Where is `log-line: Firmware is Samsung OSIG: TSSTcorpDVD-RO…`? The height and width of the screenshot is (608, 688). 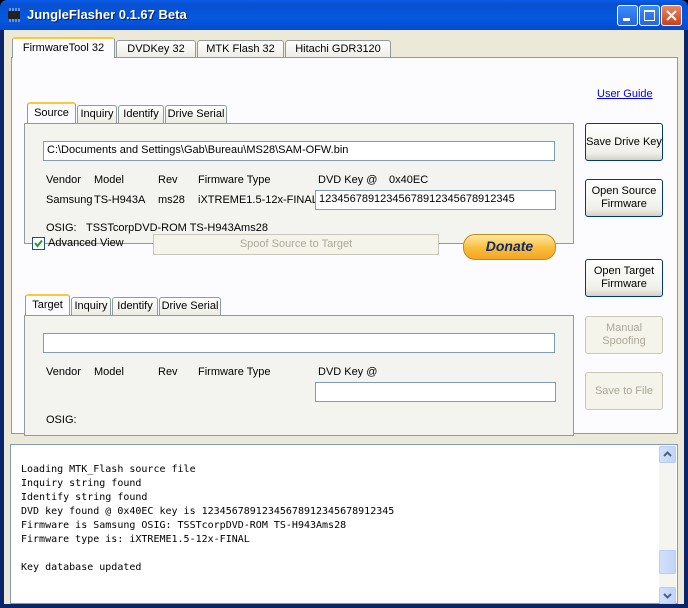 log-line: Firmware is Samsung OSIG: TSSTcorpDVD-RO… is located at coordinates (184, 525).